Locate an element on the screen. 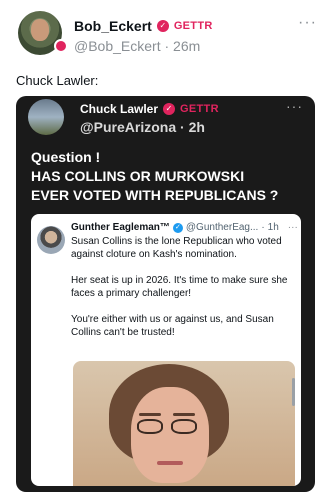  quoted-handle-row: @PureArizona · 2h is located at coordinates (142, 127).